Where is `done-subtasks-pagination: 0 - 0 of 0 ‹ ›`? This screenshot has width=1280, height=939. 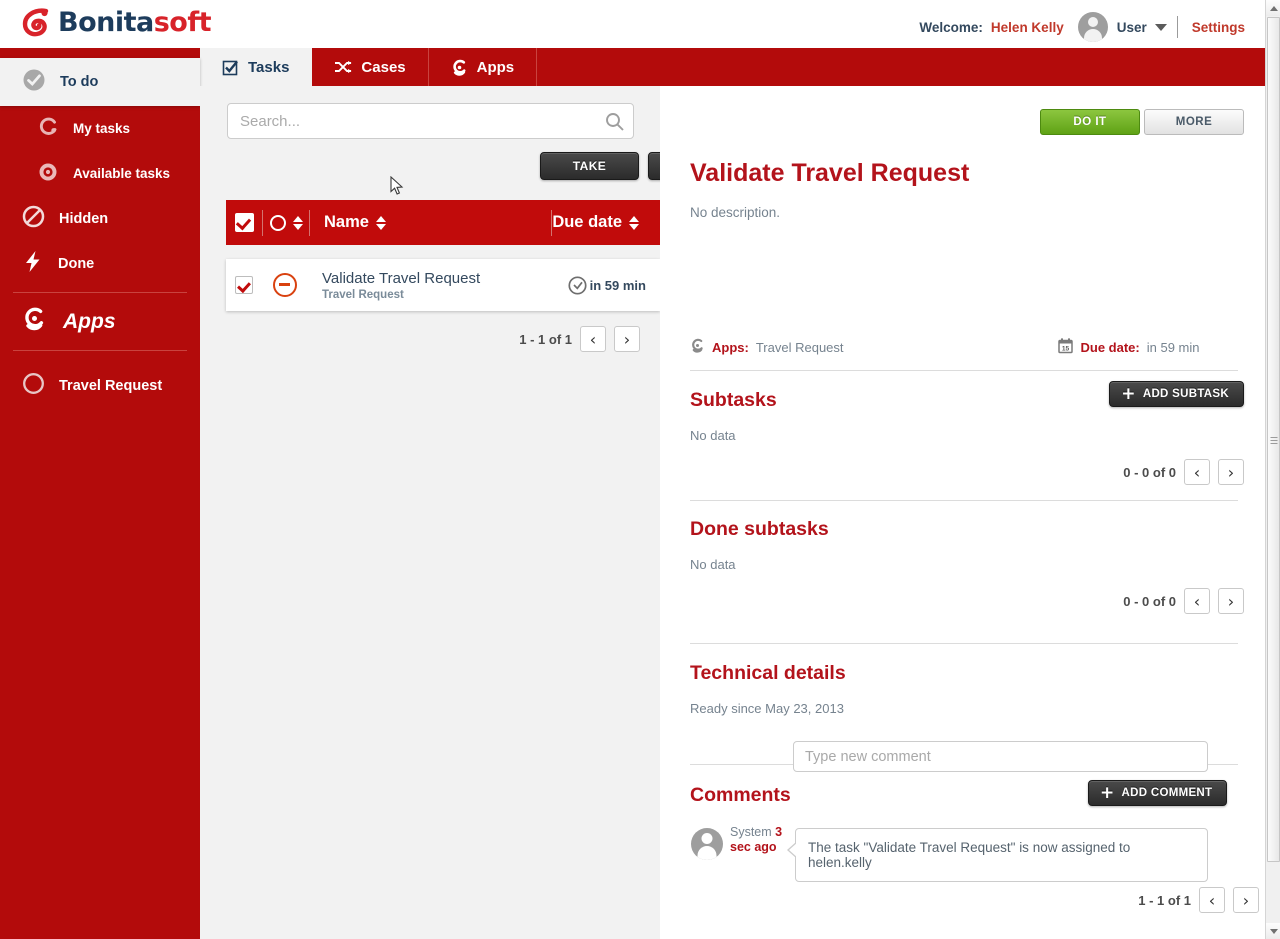
done-subtasks-pagination: 0 - 0 of 0 ‹ › is located at coordinates (1183, 601).